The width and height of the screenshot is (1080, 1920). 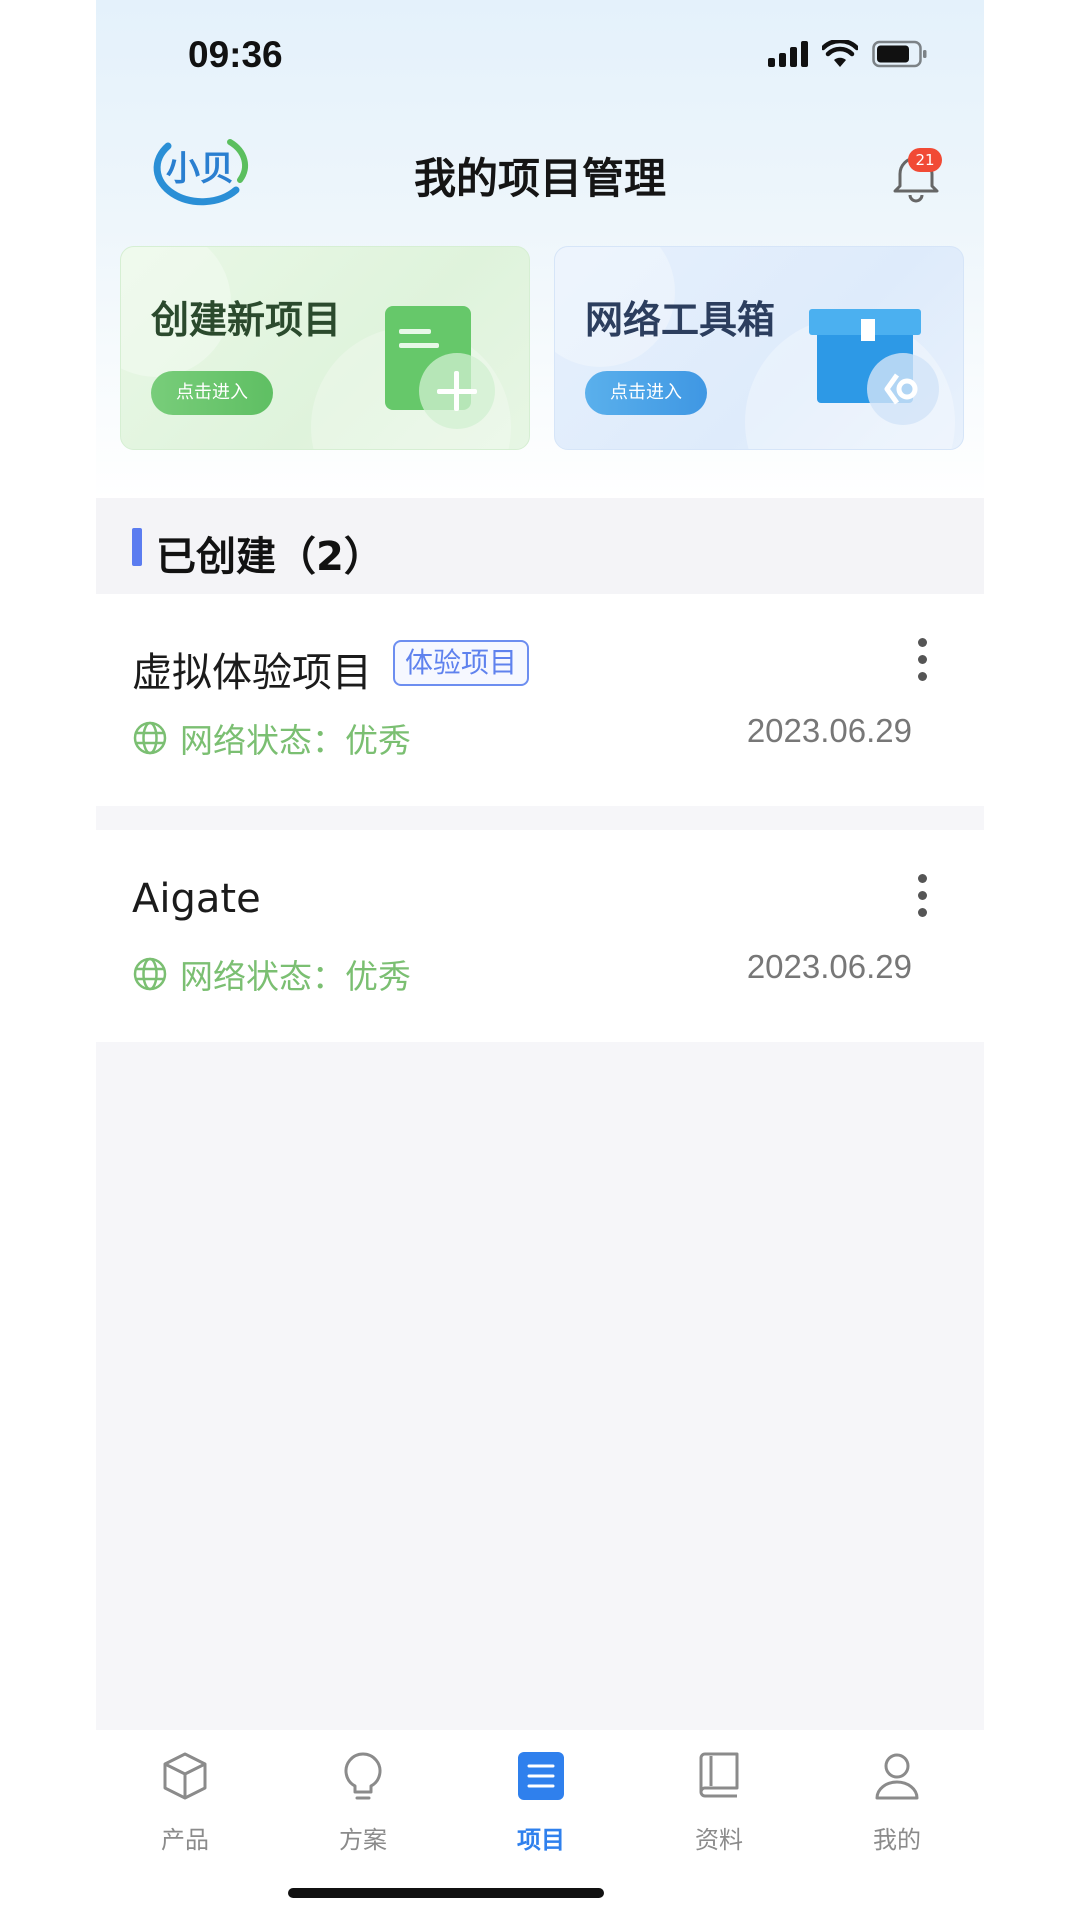 I want to click on lightbulb-icon, so click(x=363, y=1776).